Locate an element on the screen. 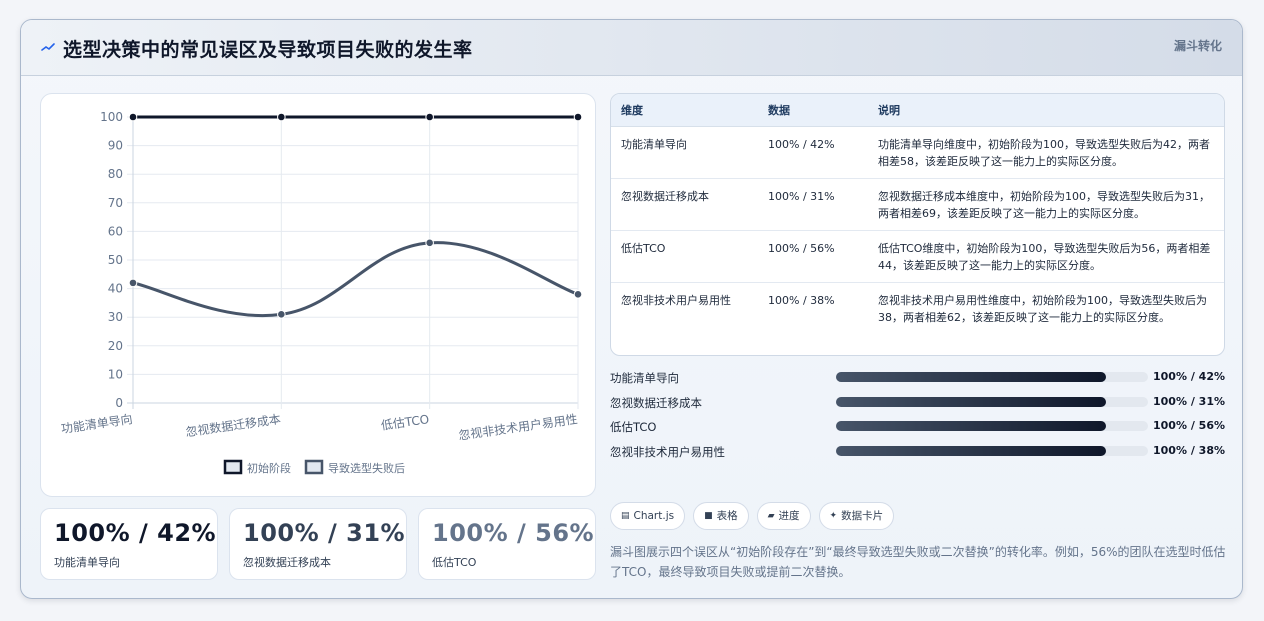 The image size is (1264, 621). chip-label: 数据卡片 is located at coordinates (862, 516).